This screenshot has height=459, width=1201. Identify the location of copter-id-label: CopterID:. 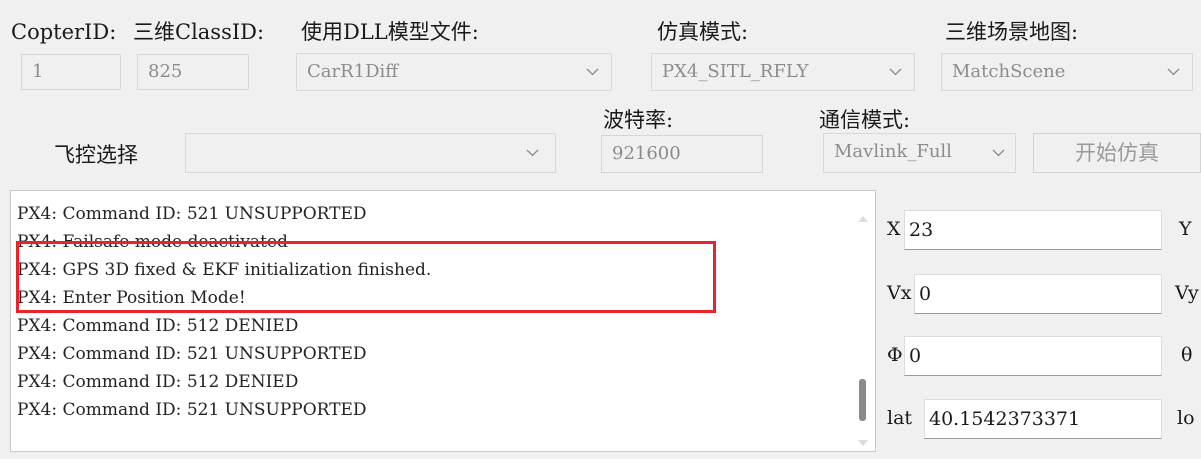
(64, 32).